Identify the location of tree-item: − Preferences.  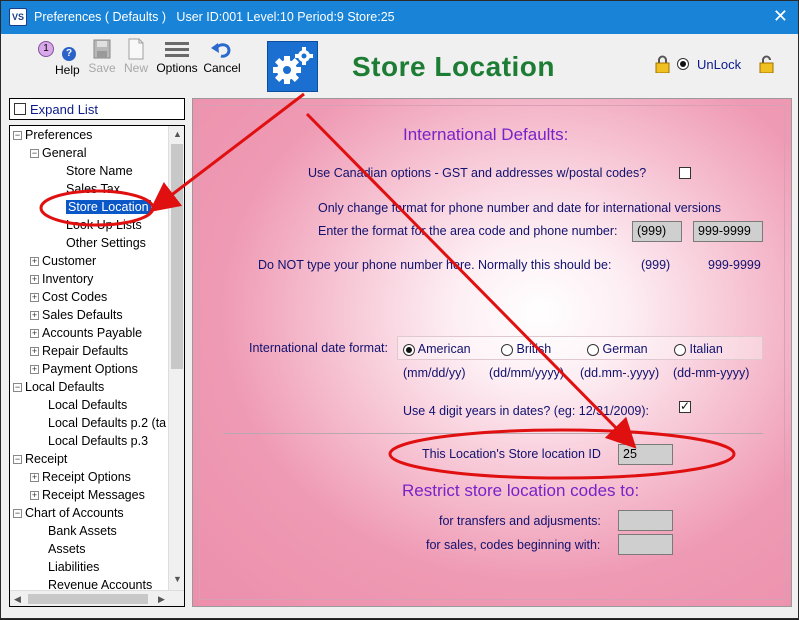
(52, 137).